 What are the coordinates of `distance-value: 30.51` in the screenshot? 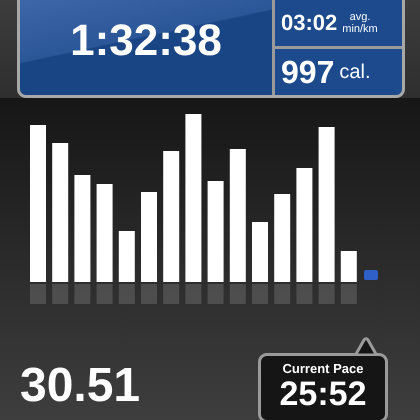 It's located at (80, 388).